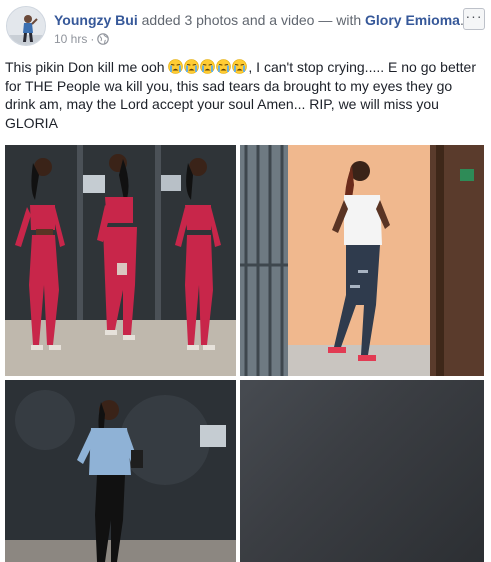 The height and width of the screenshot is (562, 491). What do you see at coordinates (96, 20) in the screenshot?
I see `author-name-link: Youngzy Bui` at bounding box center [96, 20].